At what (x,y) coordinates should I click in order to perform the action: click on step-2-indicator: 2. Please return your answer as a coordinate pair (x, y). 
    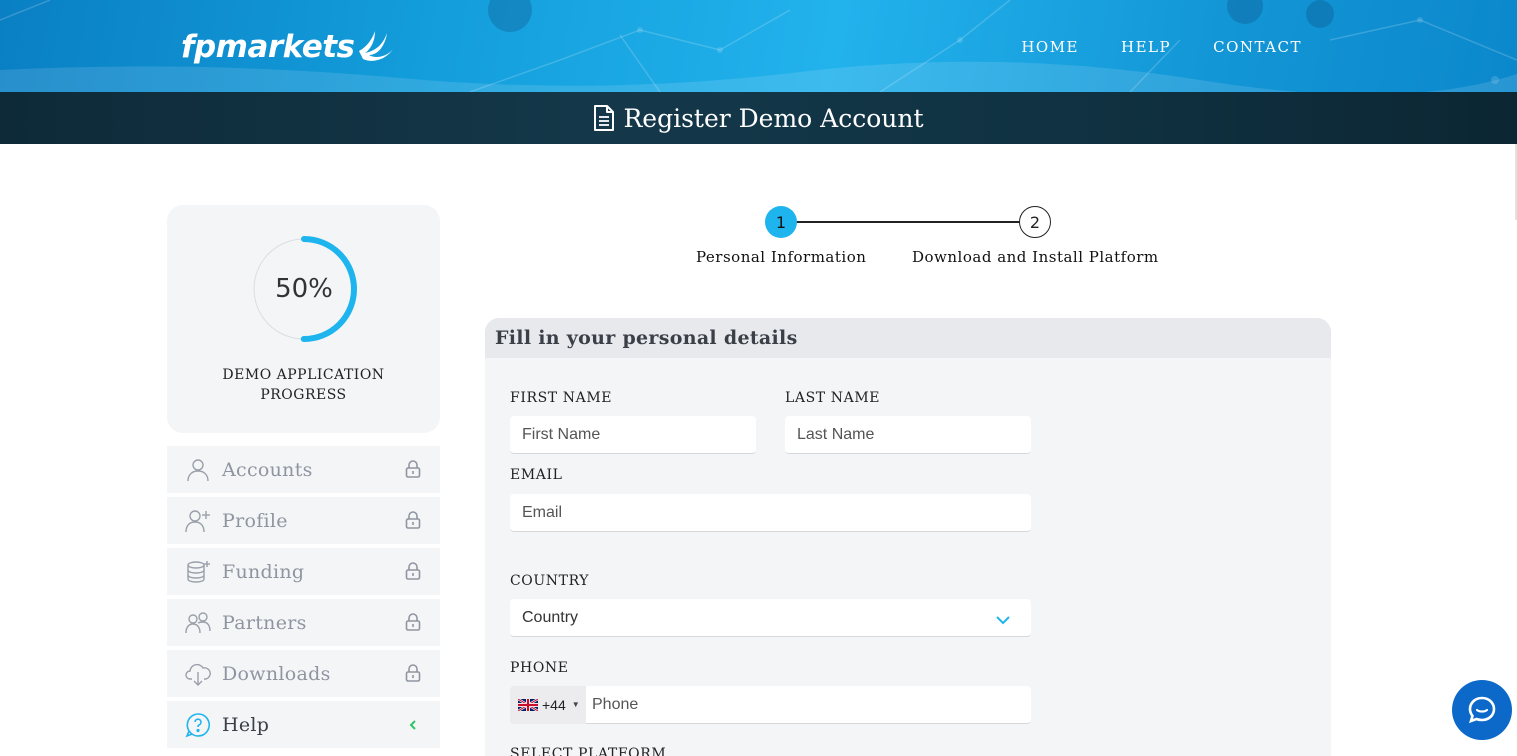
    Looking at the image, I should click on (1035, 222).